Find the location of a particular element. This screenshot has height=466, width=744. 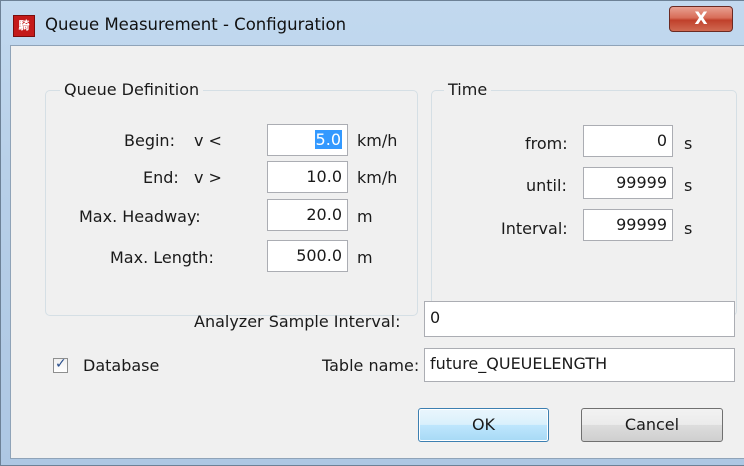

time-from-input: 0 is located at coordinates (628, 141).